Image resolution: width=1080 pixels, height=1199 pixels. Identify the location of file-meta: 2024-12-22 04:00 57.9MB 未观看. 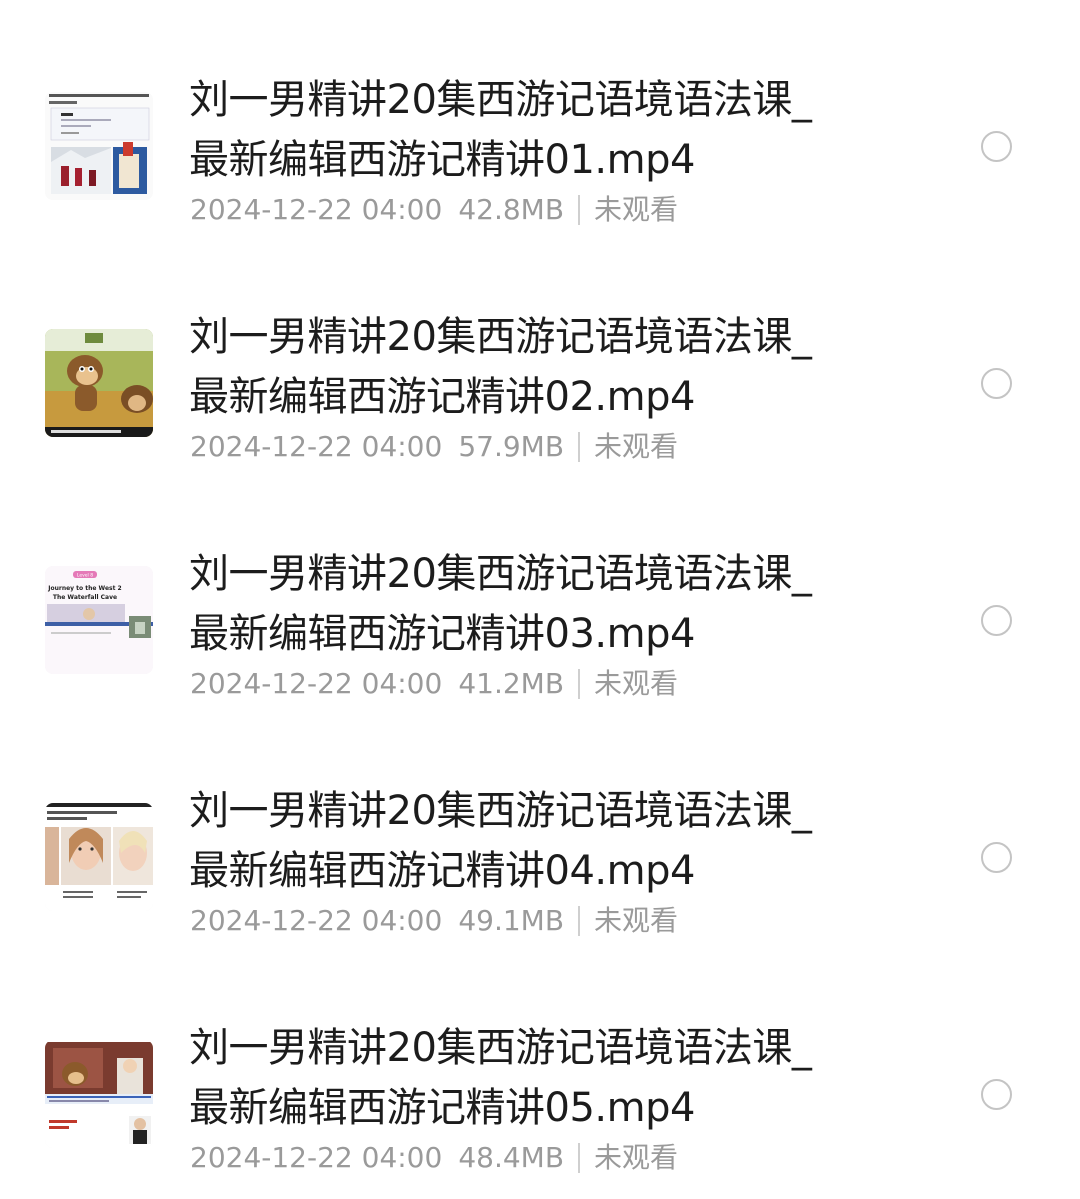
(434, 447).